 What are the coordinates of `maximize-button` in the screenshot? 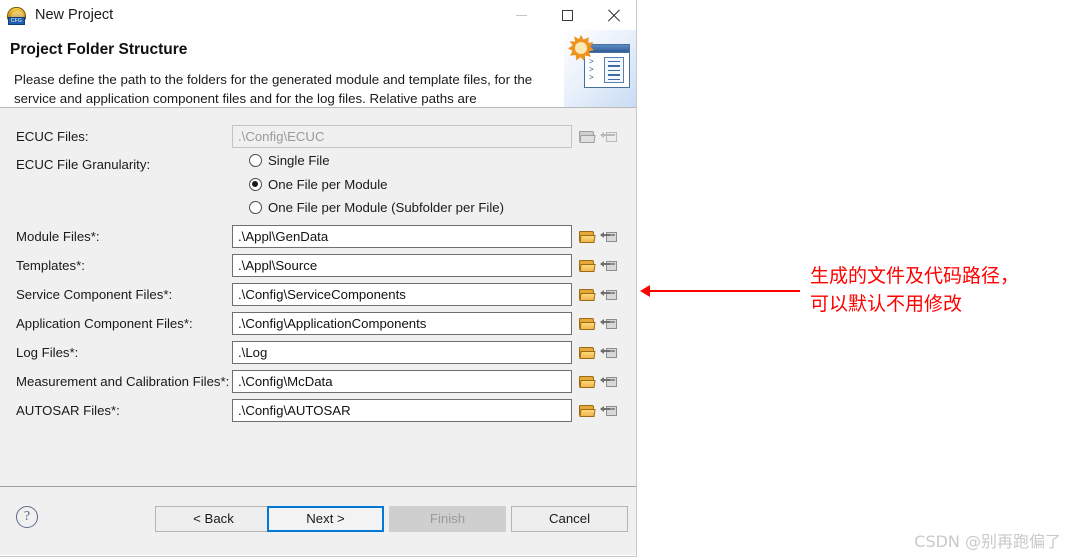 It's located at (567, 15).